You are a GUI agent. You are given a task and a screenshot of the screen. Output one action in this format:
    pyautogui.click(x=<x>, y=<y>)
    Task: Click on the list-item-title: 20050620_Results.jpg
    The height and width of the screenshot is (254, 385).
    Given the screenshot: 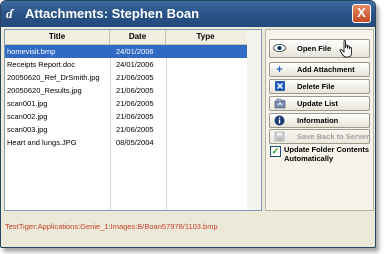 What is the action you would take?
    pyautogui.click(x=44, y=90)
    